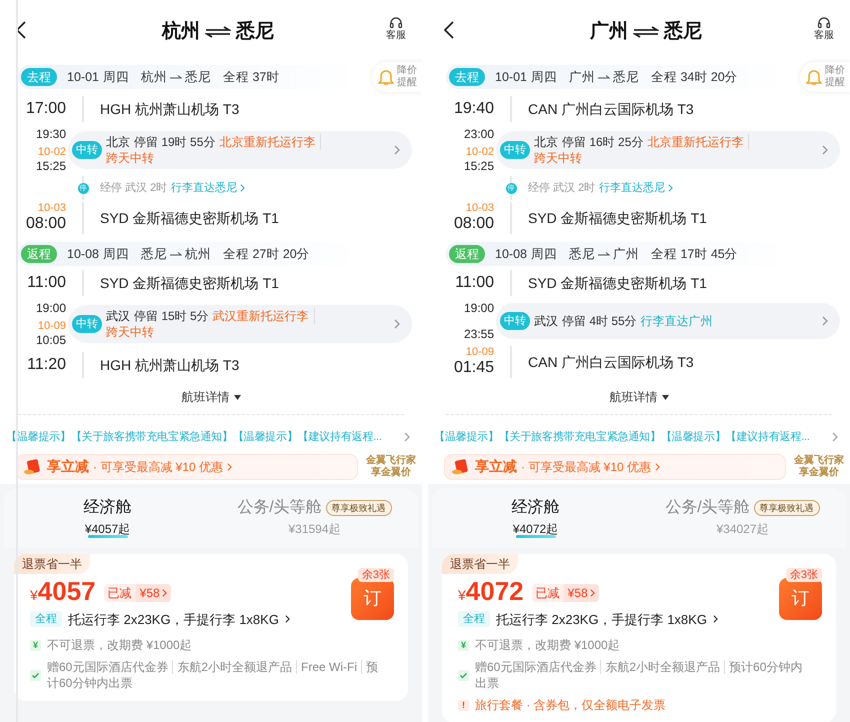  I want to click on departure-time: 23:55, so click(479, 334).